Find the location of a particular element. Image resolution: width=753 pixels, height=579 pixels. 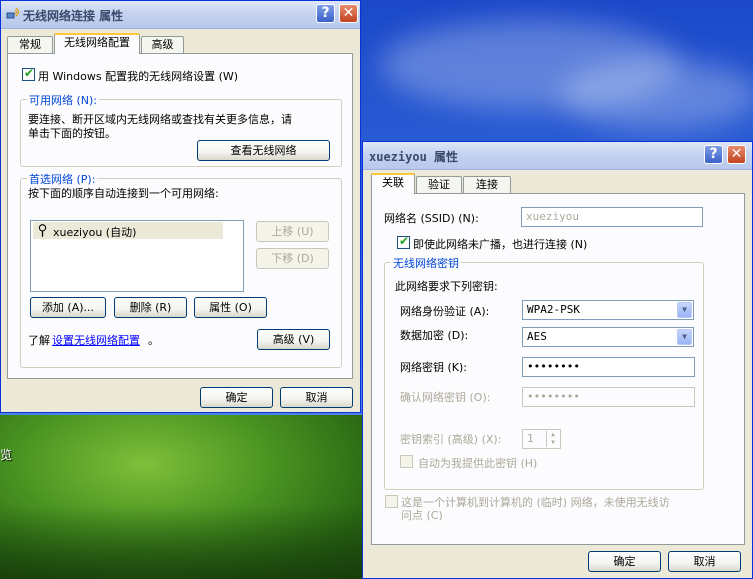

list-item: xueziyou (自动) is located at coordinates (128, 230).